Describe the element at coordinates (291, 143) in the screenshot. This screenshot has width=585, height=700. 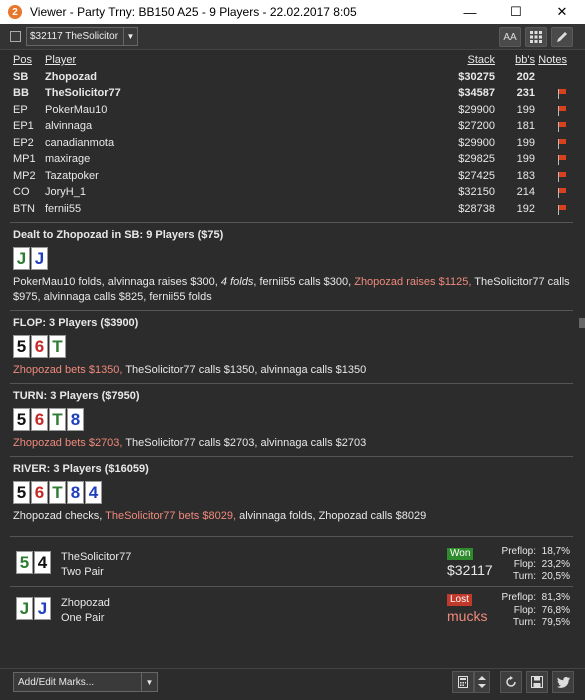
I see `player-row: EP2 canadianmota $29900 199` at that location.